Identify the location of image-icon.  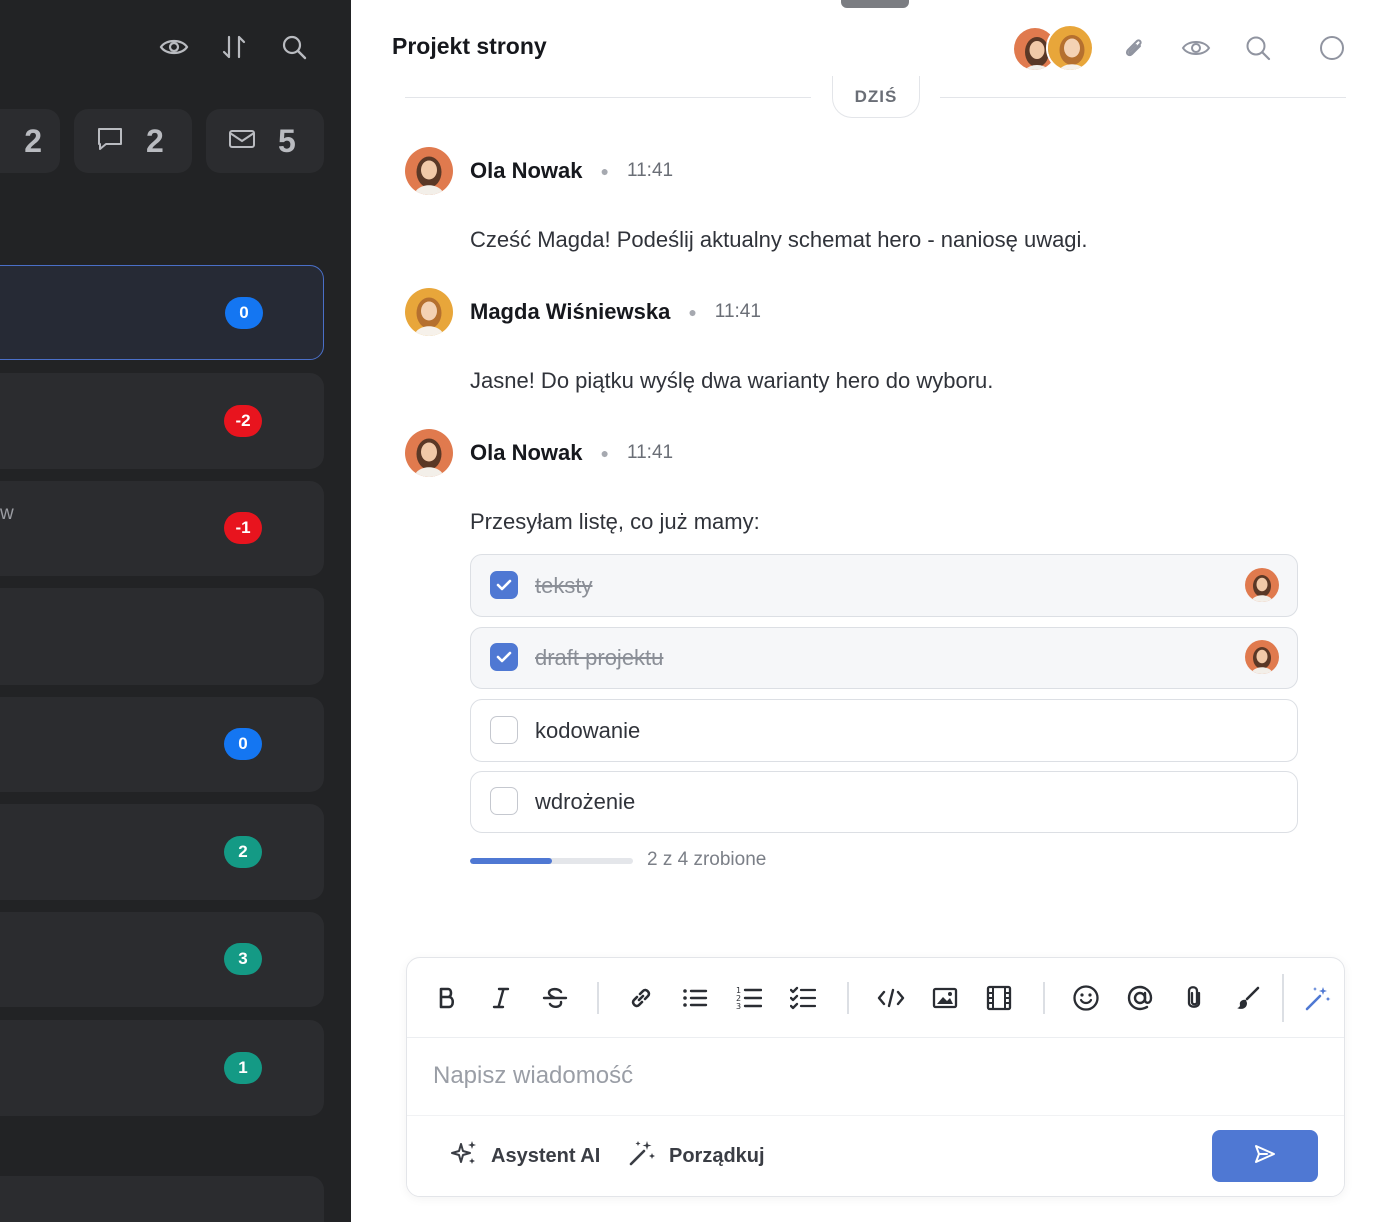
(945, 998).